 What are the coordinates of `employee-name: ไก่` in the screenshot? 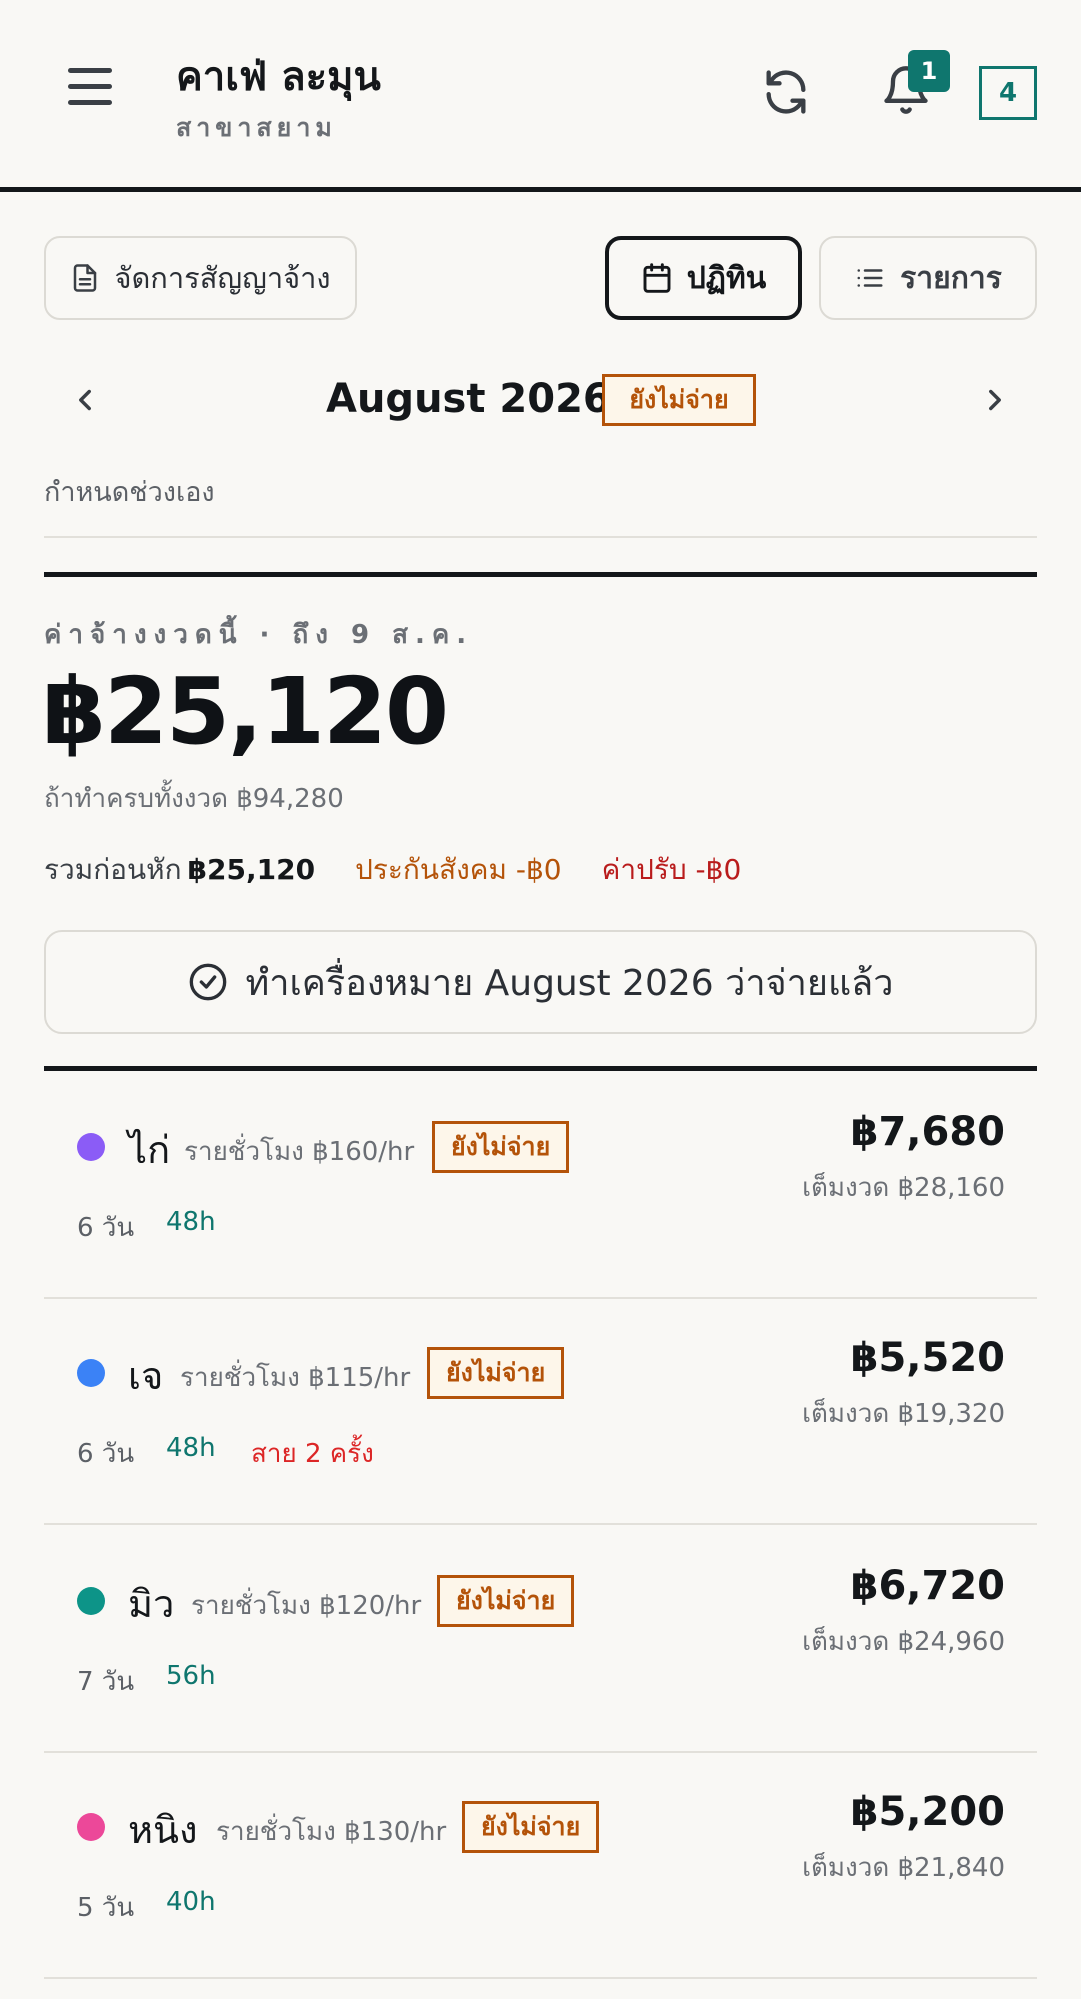 It's located at (149, 1150).